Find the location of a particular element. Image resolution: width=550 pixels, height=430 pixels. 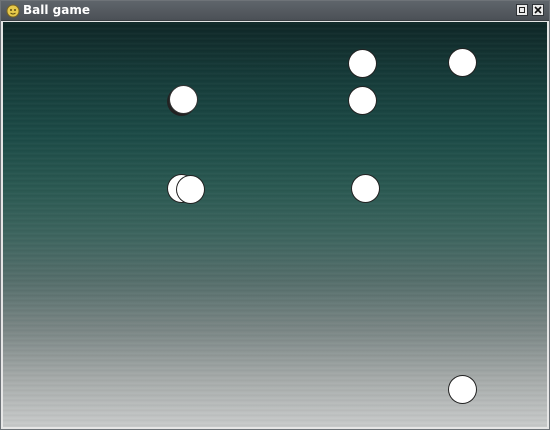

close-icon is located at coordinates (538, 10).